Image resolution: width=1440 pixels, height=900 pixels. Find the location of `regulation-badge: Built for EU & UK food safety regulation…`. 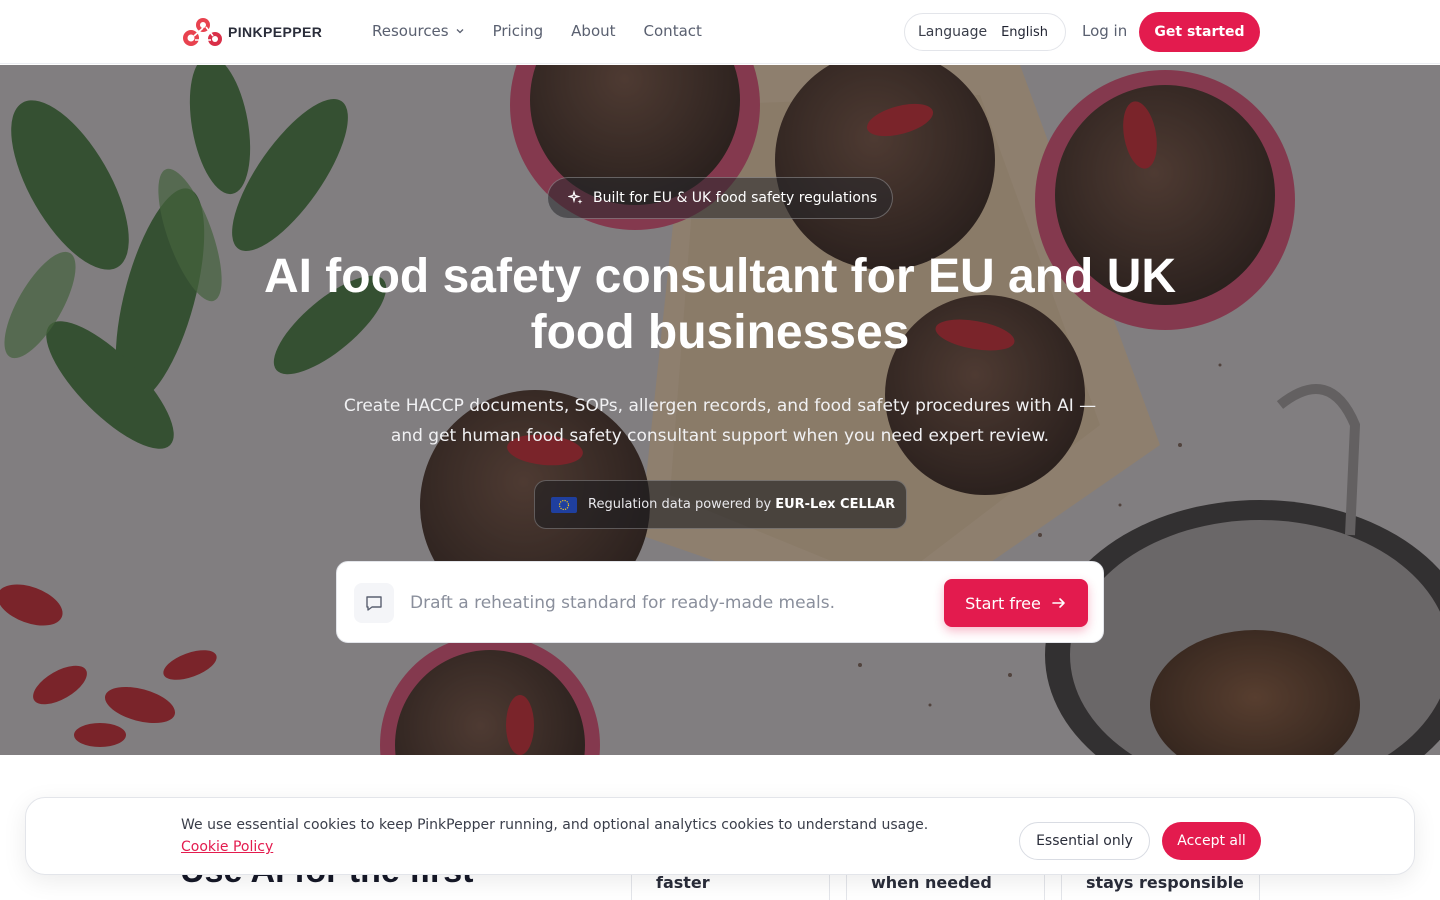

regulation-badge: Built for EU & UK food safety regulation… is located at coordinates (720, 198).